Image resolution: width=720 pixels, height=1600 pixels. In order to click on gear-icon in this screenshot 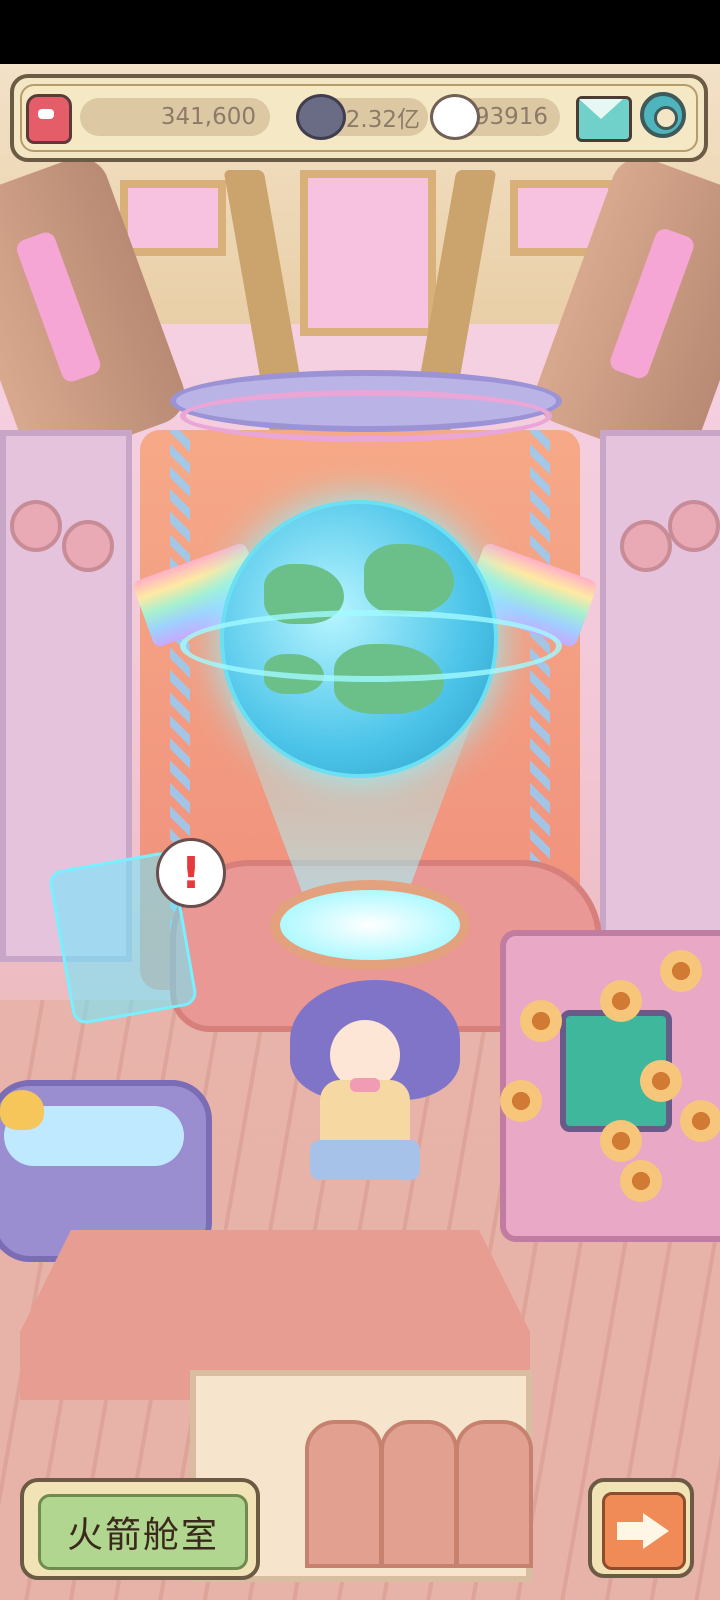, I will do `click(663, 115)`.